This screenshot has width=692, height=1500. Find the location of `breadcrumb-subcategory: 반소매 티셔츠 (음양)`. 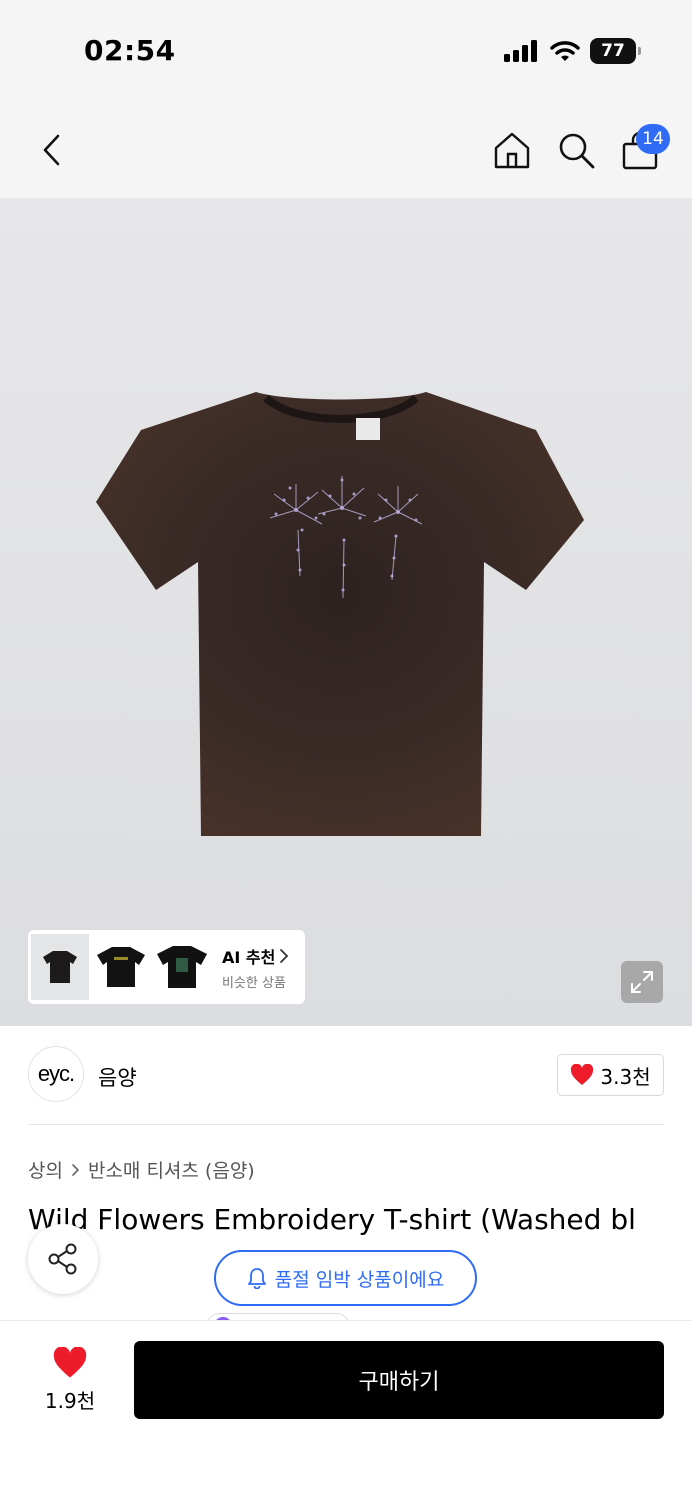

breadcrumb-subcategory: 반소매 티셔츠 (음양) is located at coordinates (171, 1169).